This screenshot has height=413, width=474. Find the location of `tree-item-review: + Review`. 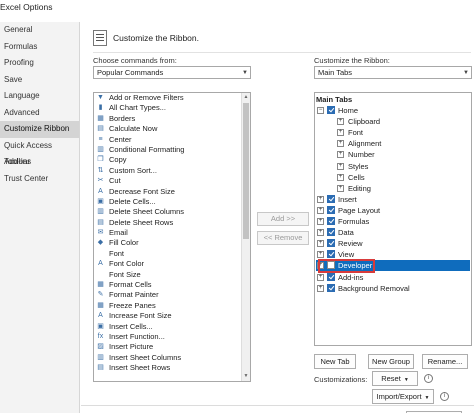

tree-item-review: + Review is located at coordinates (393, 243).